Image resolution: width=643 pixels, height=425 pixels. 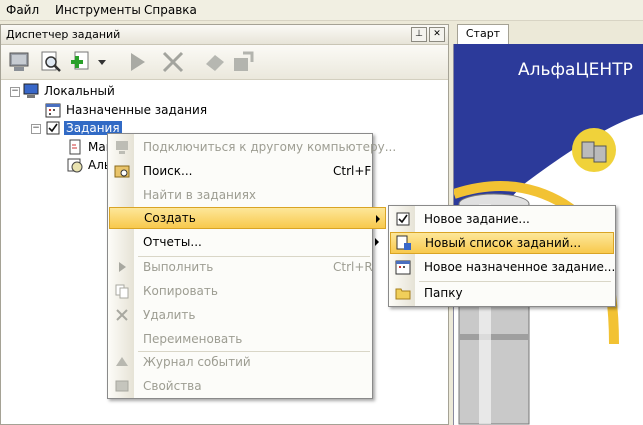 I want to click on tree-item-scheduled: Назначенные задания, so click(x=127, y=109).